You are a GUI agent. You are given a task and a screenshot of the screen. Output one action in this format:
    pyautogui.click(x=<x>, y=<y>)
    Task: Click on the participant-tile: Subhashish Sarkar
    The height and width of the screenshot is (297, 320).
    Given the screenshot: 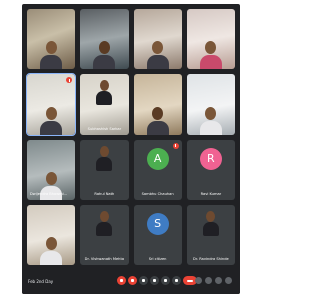 What is the action you would take?
    pyautogui.click(x=104, y=104)
    